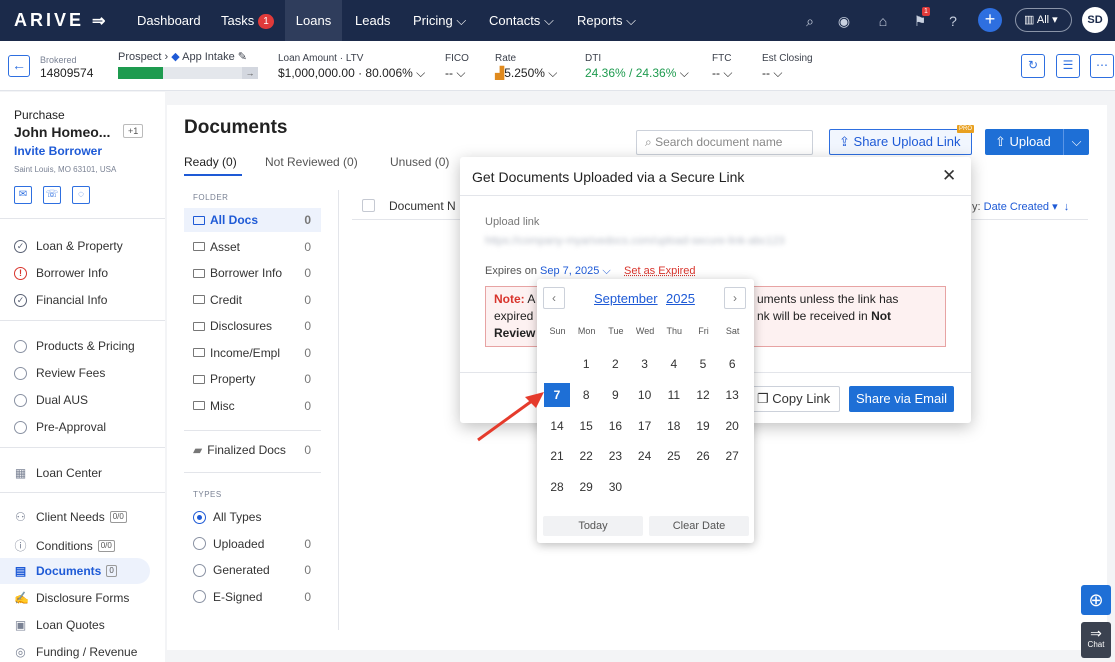 The image size is (1115, 662). What do you see at coordinates (71, 598) in the screenshot?
I see `sidebar-item-disclosure-forms: ✍ Disclosure Forms` at bounding box center [71, 598].